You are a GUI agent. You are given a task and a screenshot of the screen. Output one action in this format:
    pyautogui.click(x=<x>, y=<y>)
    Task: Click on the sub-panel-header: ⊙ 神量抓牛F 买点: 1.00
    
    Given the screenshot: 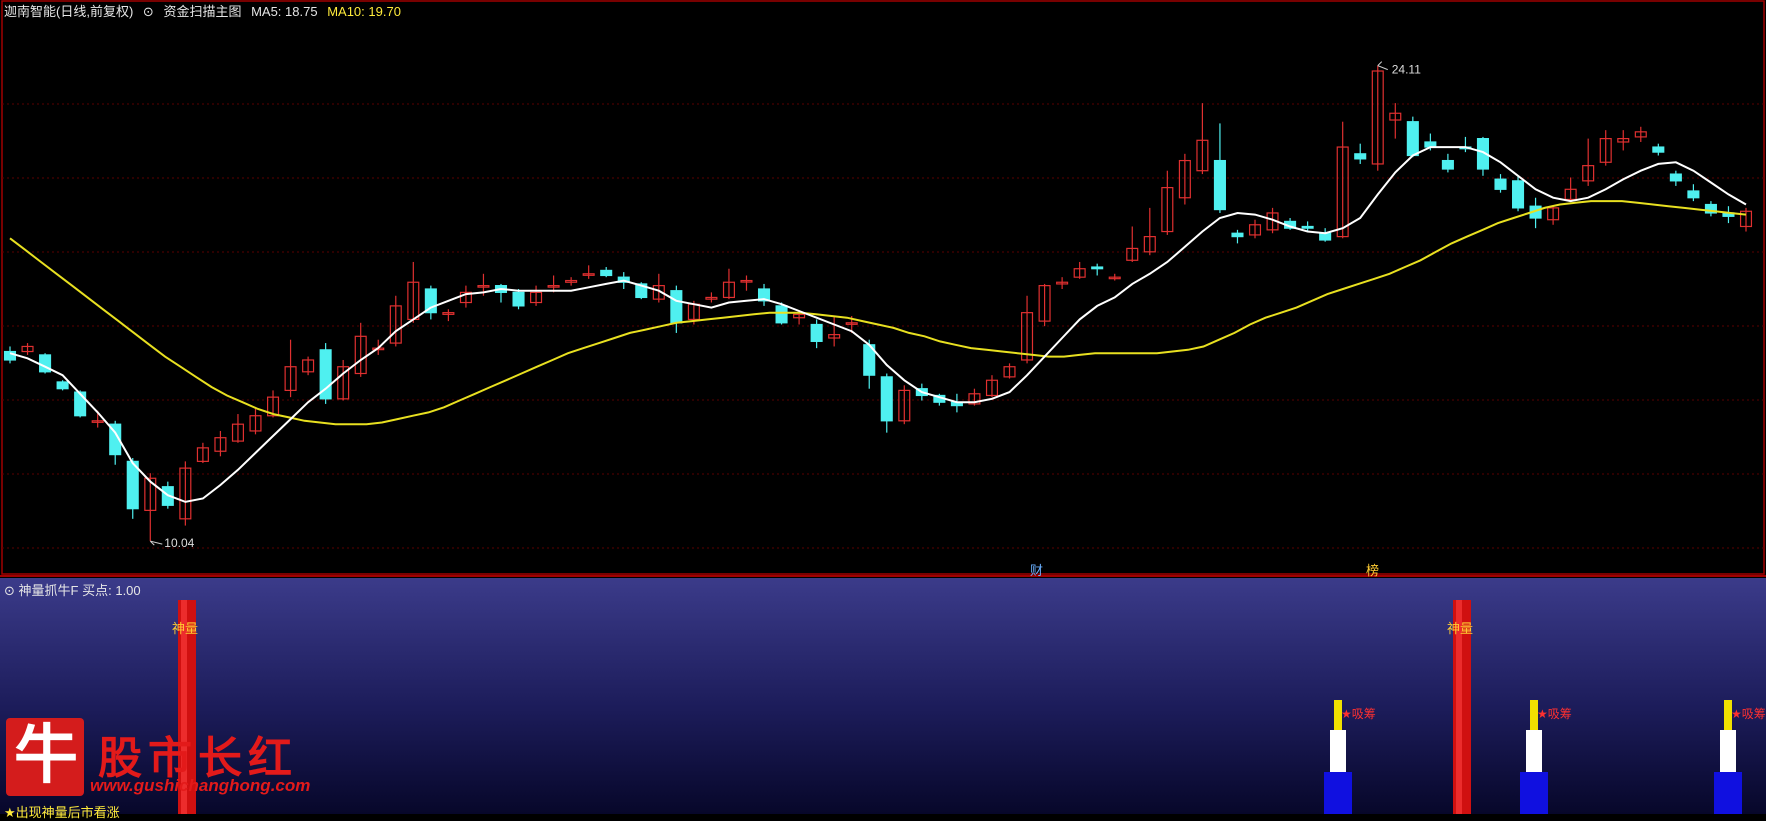 What is the action you would take?
    pyautogui.click(x=72, y=589)
    